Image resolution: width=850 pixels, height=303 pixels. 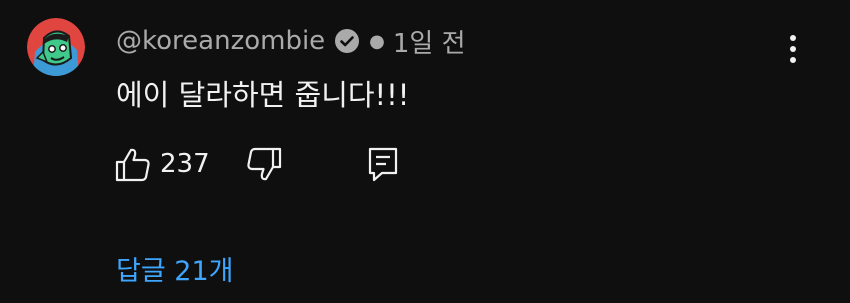 I want to click on thumbs-down-icon, so click(x=264, y=164).